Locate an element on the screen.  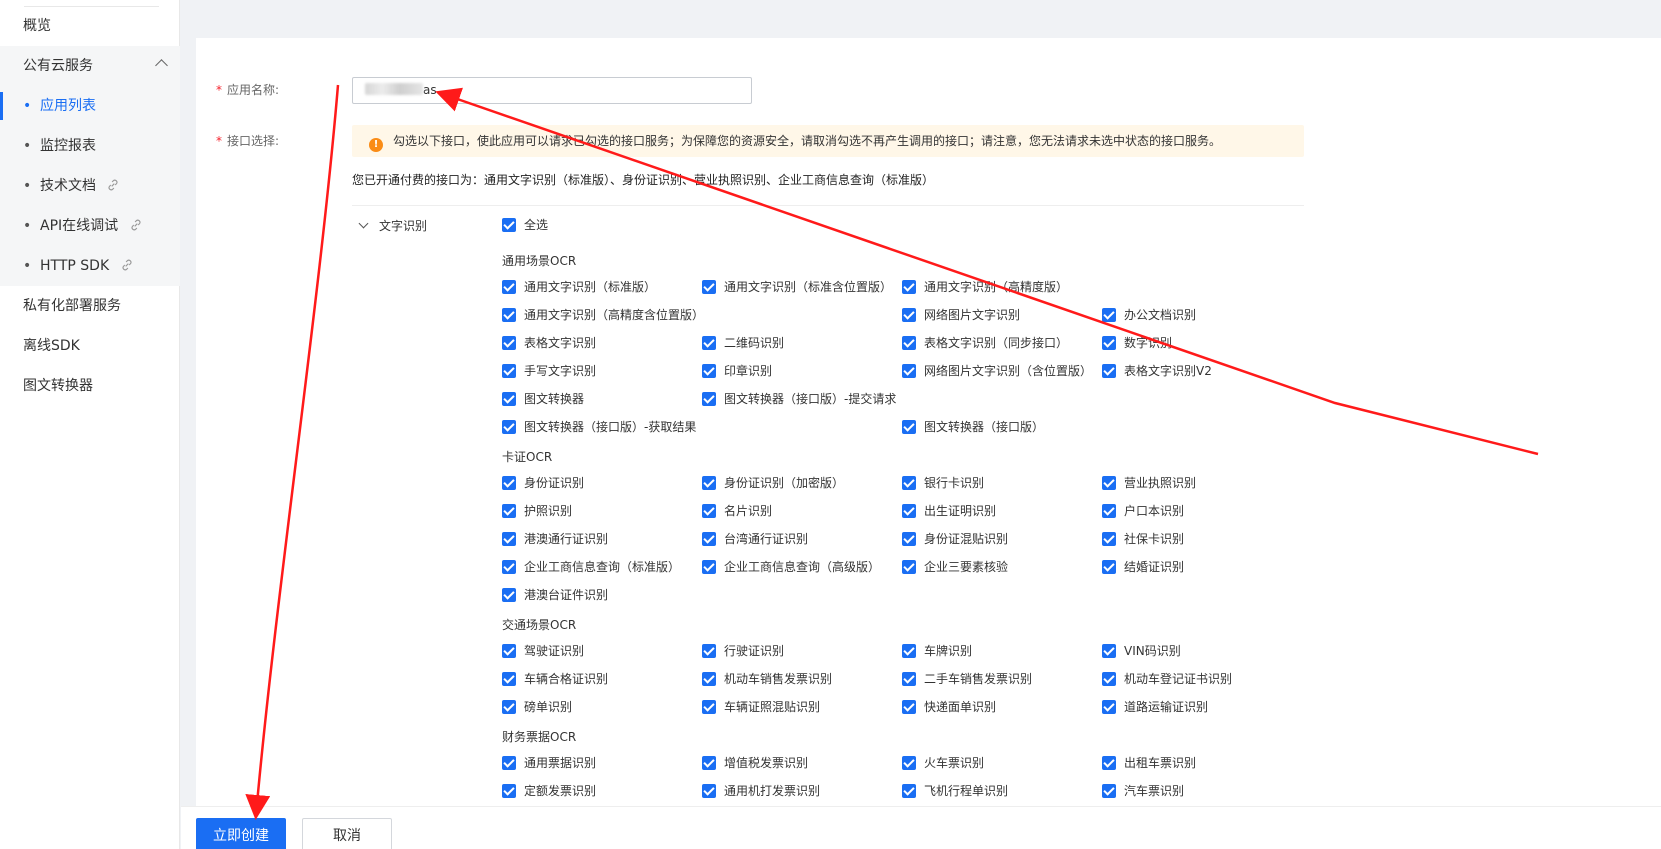
select-all-checkbox: 全选 is located at coordinates (525, 225).